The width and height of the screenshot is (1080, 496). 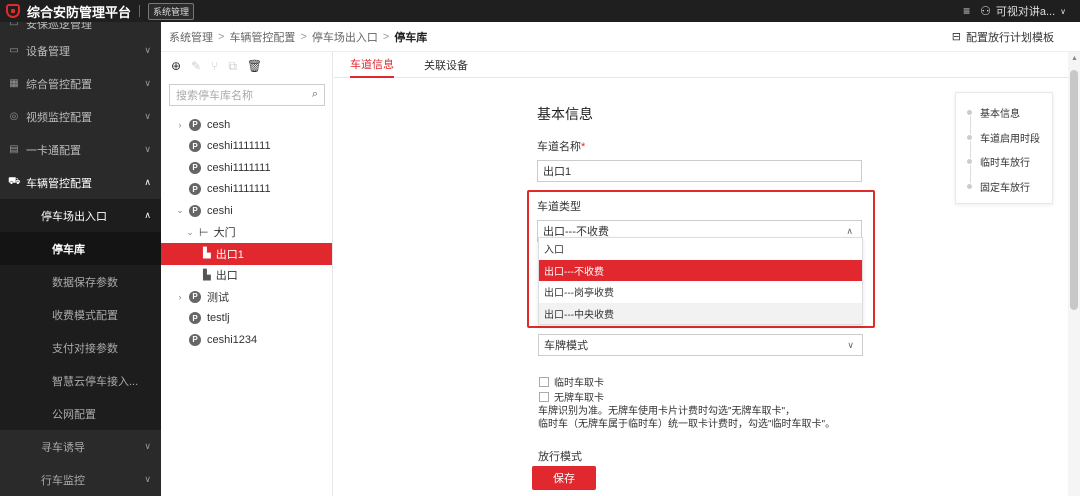 What do you see at coordinates (561, 147) in the screenshot?
I see `lane-name-label: 车道名称*` at bounding box center [561, 147].